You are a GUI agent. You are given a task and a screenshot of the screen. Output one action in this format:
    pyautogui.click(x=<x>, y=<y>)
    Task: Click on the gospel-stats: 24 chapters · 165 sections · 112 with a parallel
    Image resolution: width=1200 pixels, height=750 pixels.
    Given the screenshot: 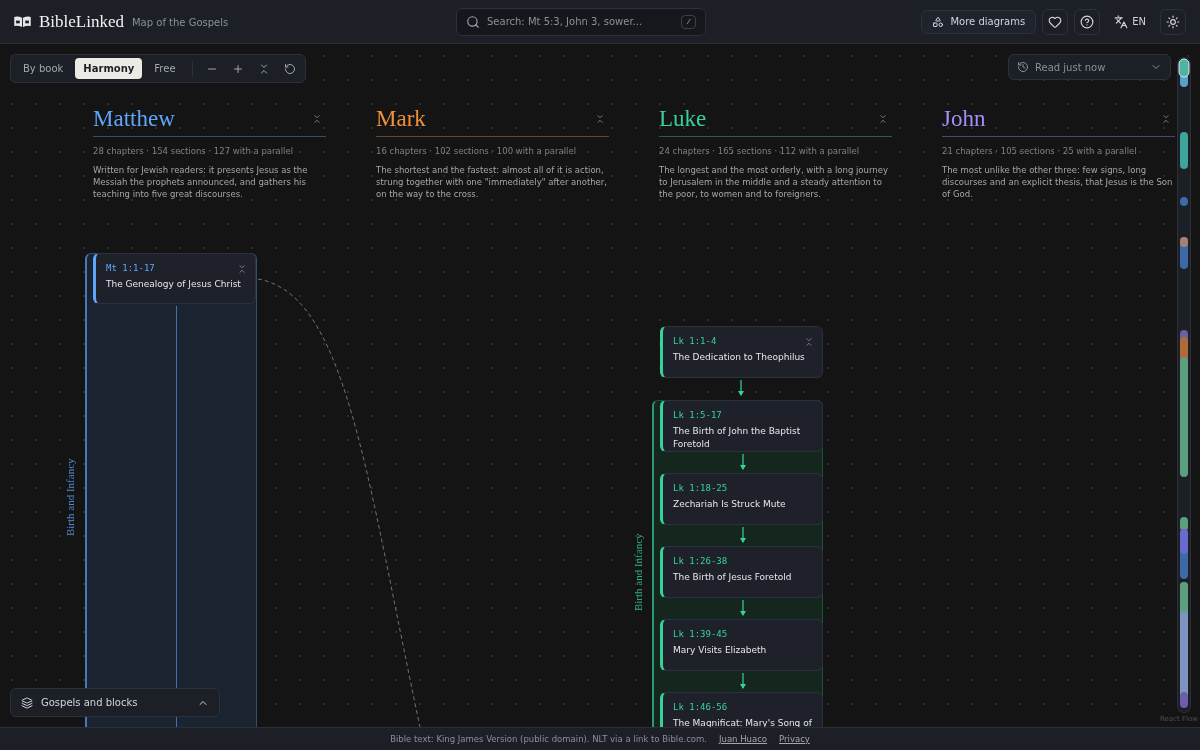 What is the action you would take?
    pyautogui.click(x=760, y=151)
    